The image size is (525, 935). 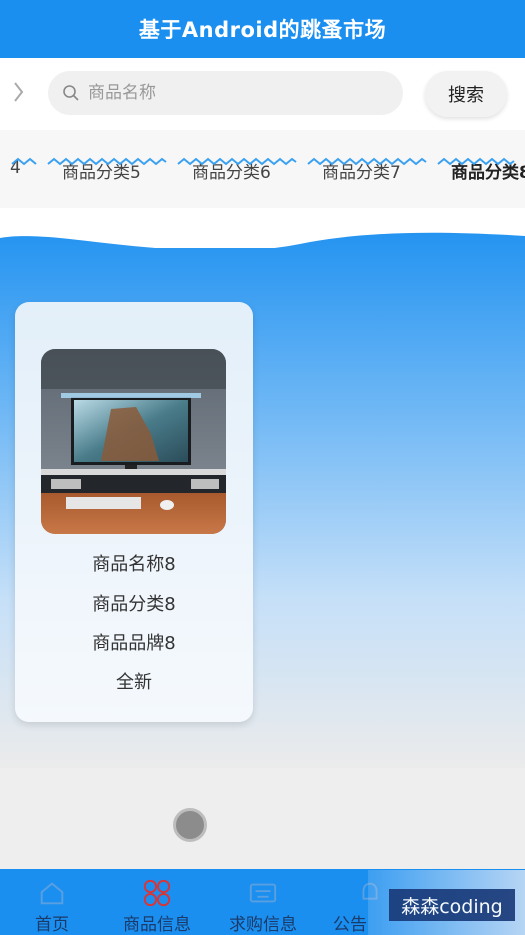 I want to click on watermark: 森森coding, so click(x=452, y=905).